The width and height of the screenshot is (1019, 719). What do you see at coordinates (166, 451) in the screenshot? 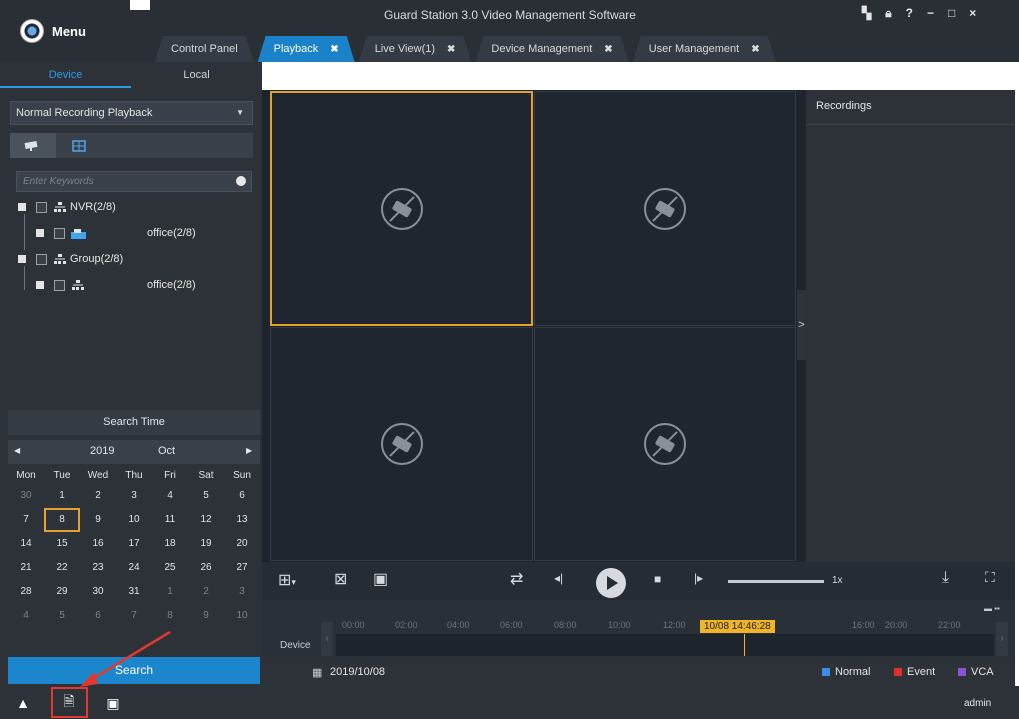
I see `calendar-month: Oct` at bounding box center [166, 451].